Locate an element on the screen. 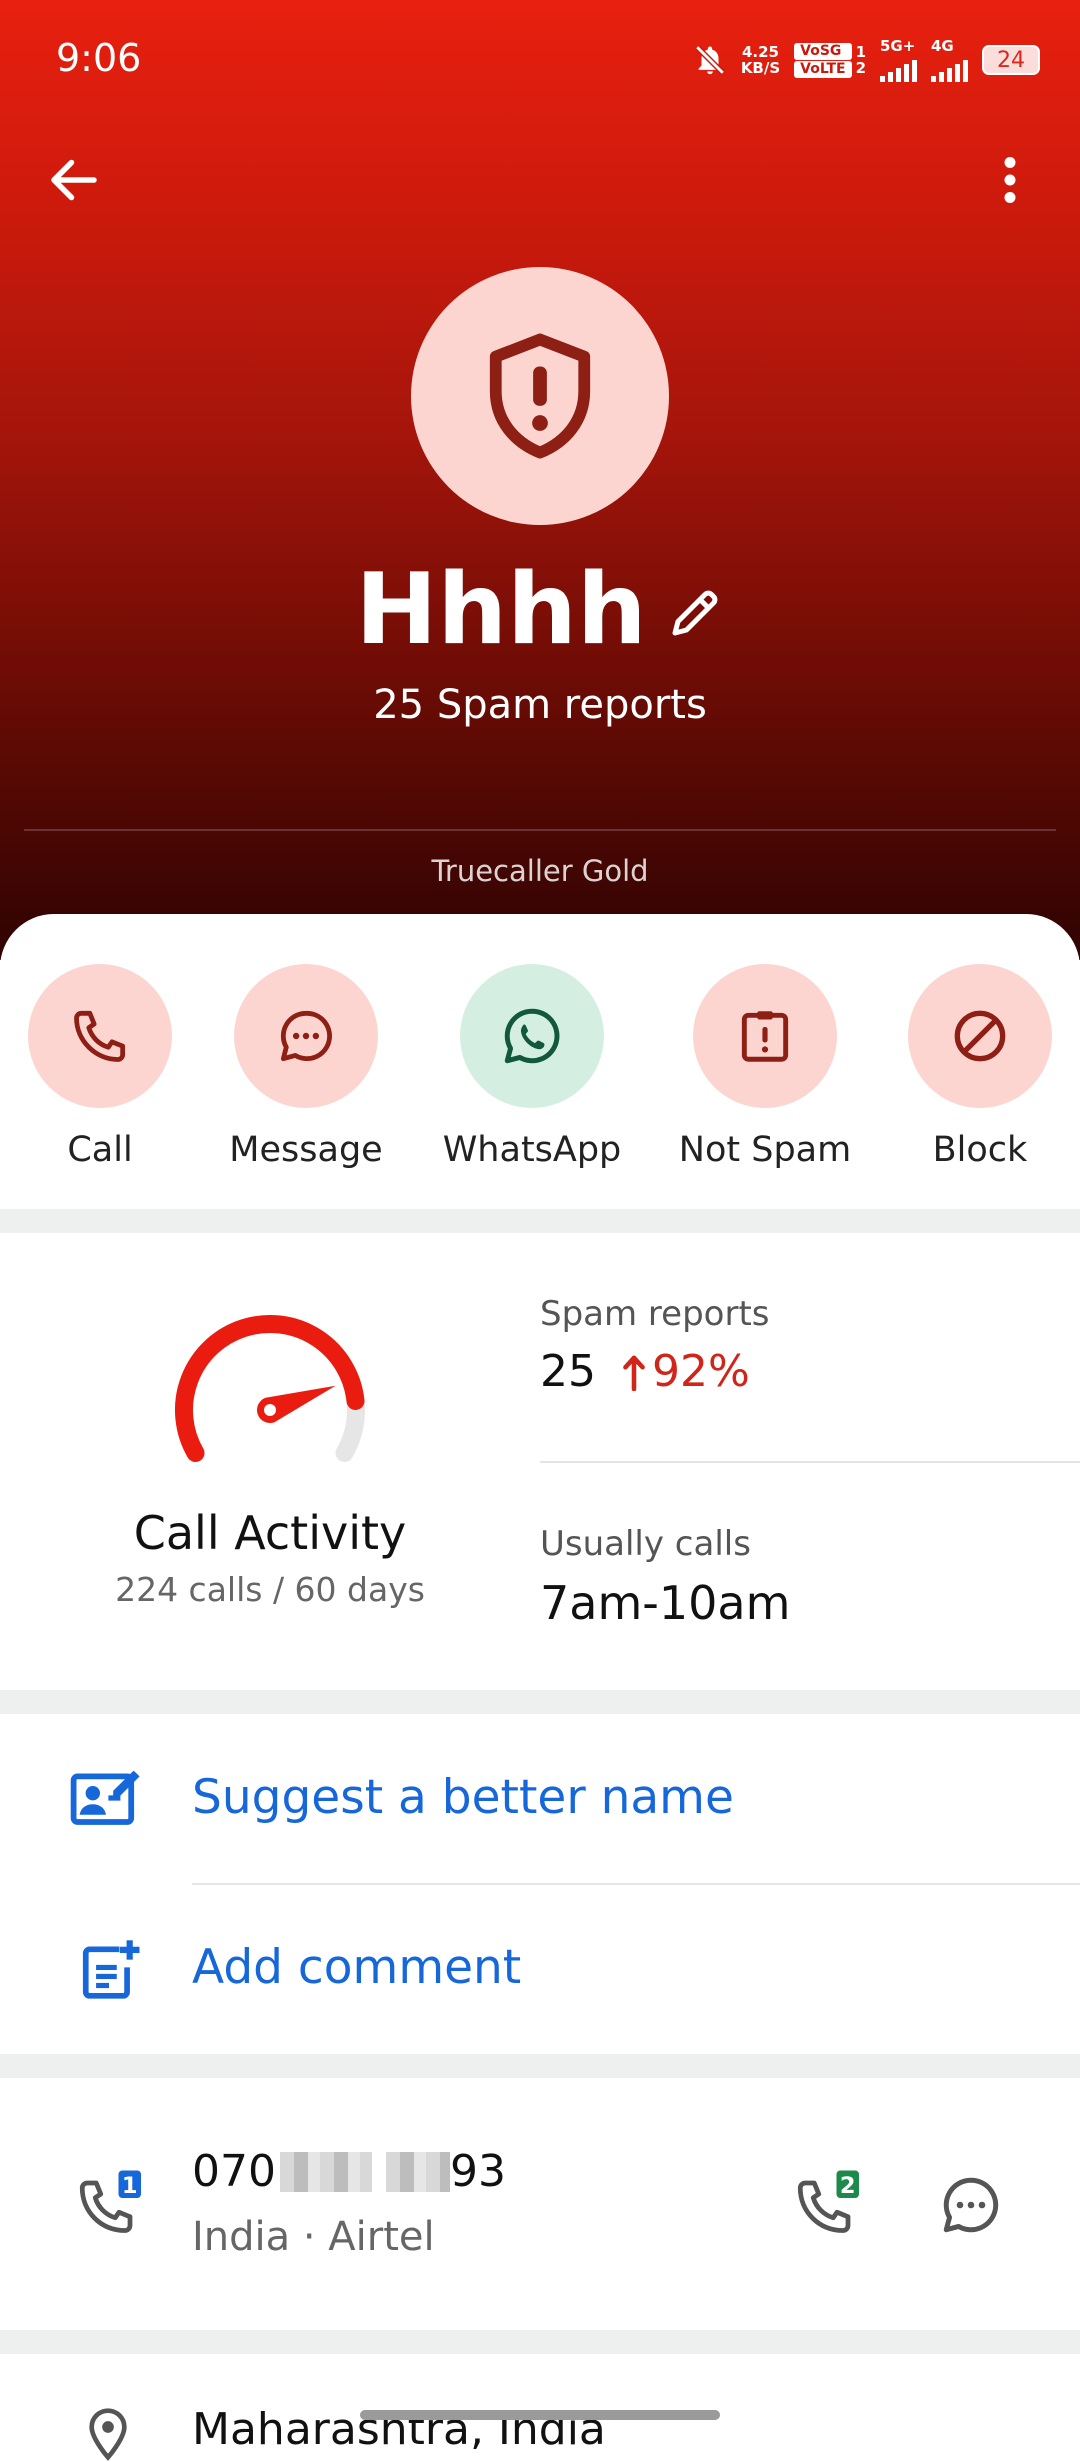  header-divider is located at coordinates (540, 830).